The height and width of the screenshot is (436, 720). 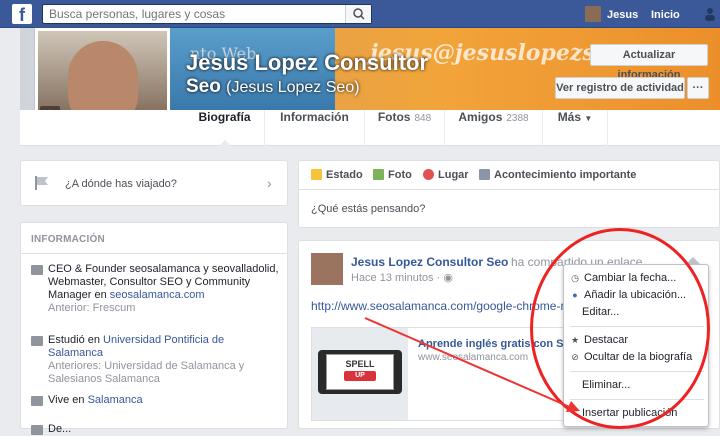 I want to click on more-options-button: ···, so click(x=698, y=88).